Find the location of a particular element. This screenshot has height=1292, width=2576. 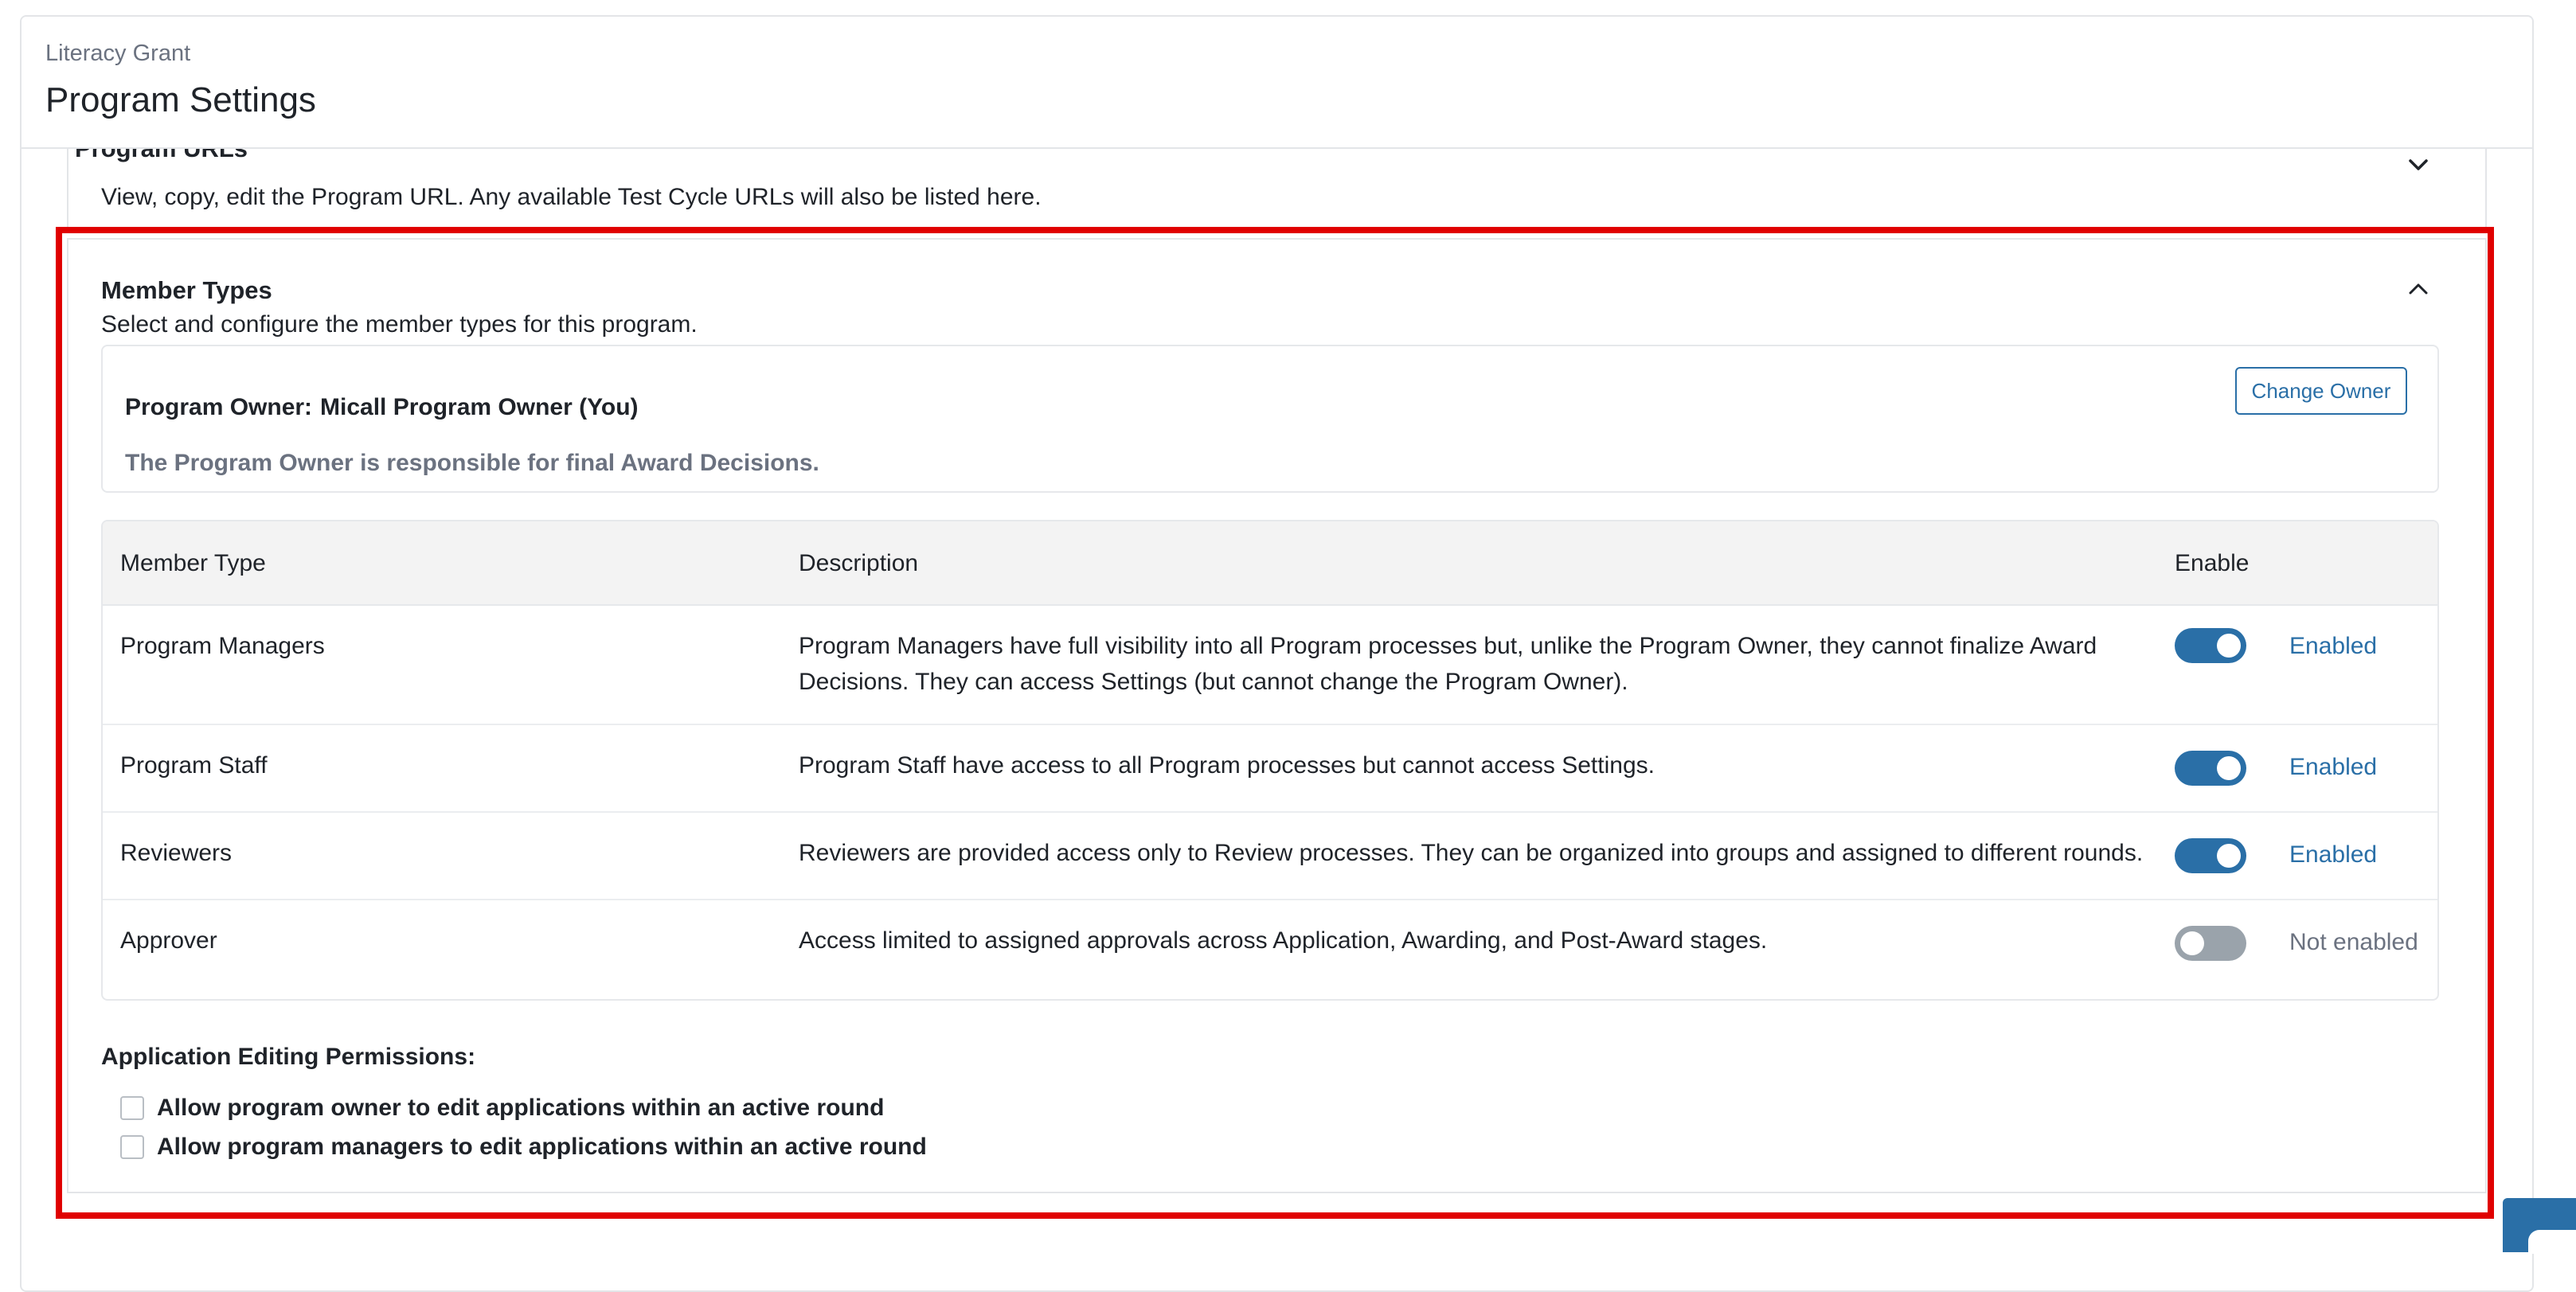

table-header: Member Type Description Enable is located at coordinates (1270, 563).